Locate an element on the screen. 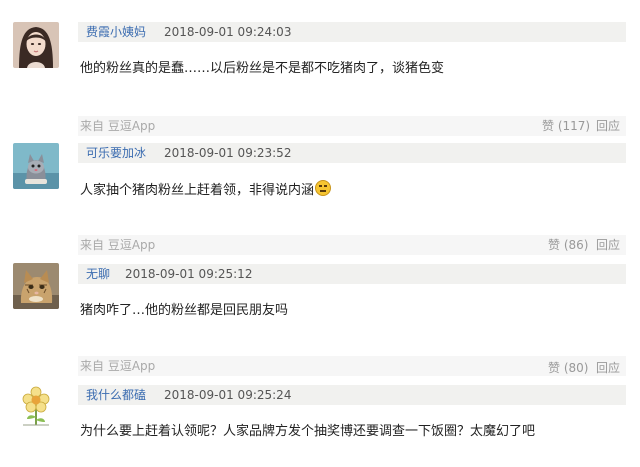 This screenshot has height=467, width=640. cat-photo-avatar-icon is located at coordinates (36, 286).